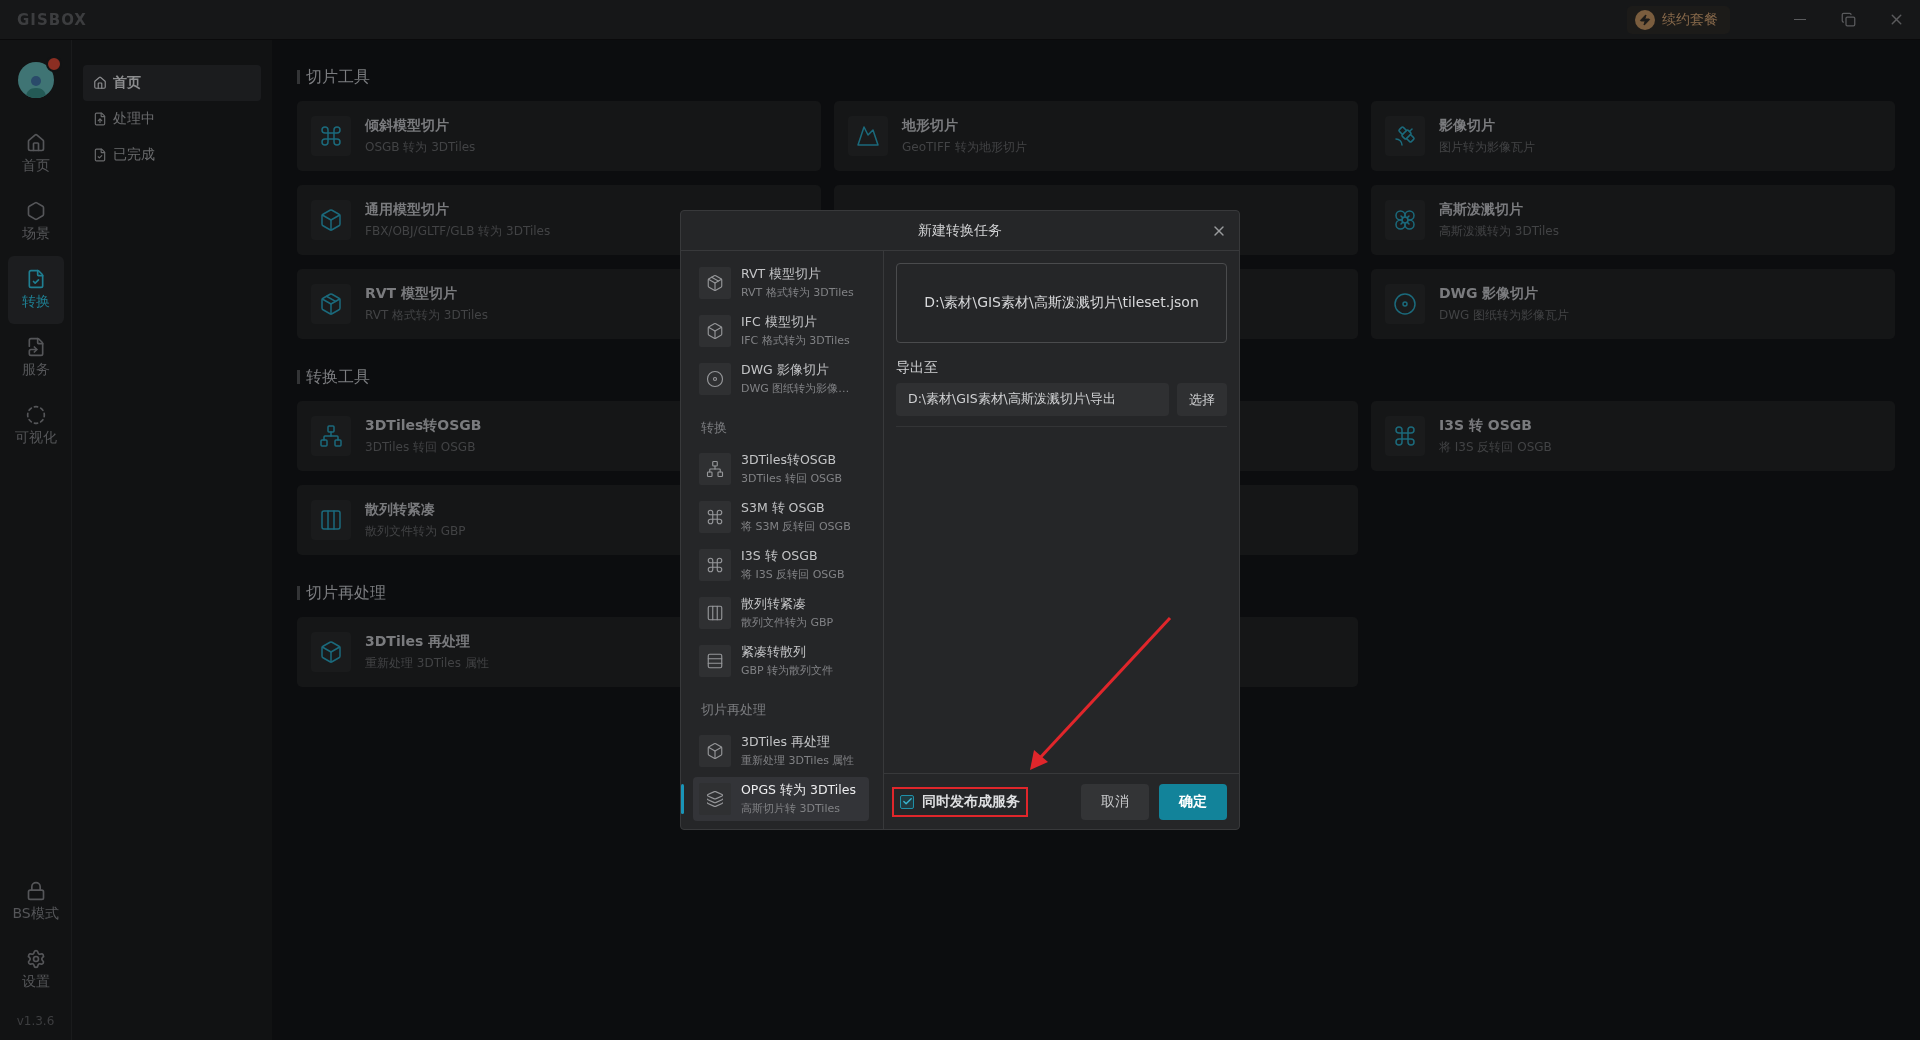 The width and height of the screenshot is (1920, 1040). I want to click on card-title: 3DTiles 再处理, so click(418, 641).